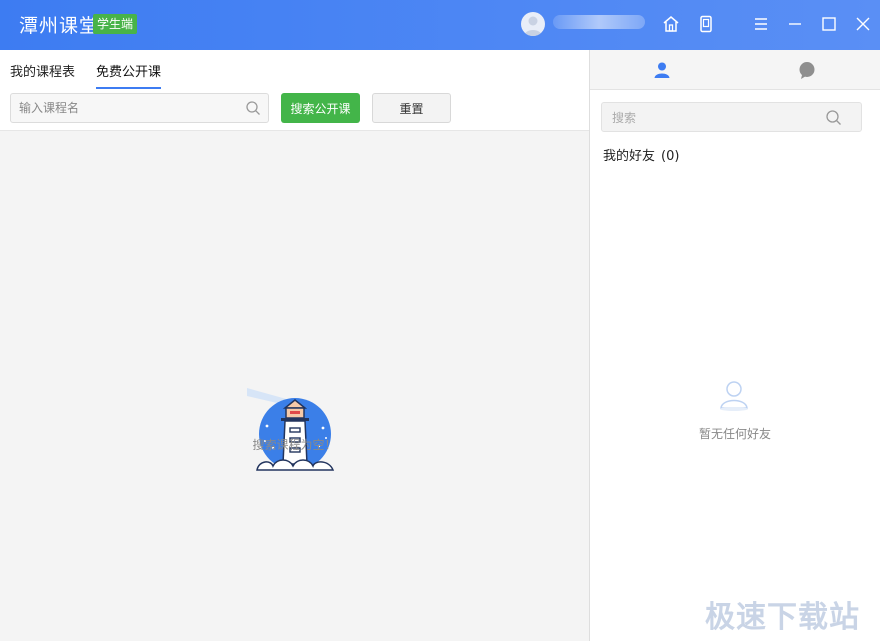 Image resolution: width=880 pixels, height=641 pixels. Describe the element at coordinates (533, 24) in the screenshot. I see `user-avatar` at that location.